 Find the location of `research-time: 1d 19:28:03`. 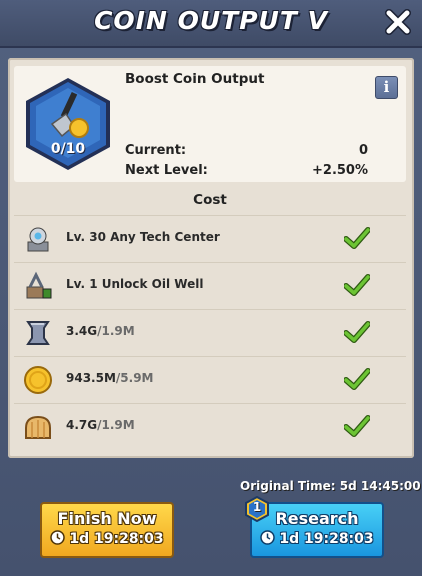

research-time: 1d 19:28:03 is located at coordinates (317, 538).